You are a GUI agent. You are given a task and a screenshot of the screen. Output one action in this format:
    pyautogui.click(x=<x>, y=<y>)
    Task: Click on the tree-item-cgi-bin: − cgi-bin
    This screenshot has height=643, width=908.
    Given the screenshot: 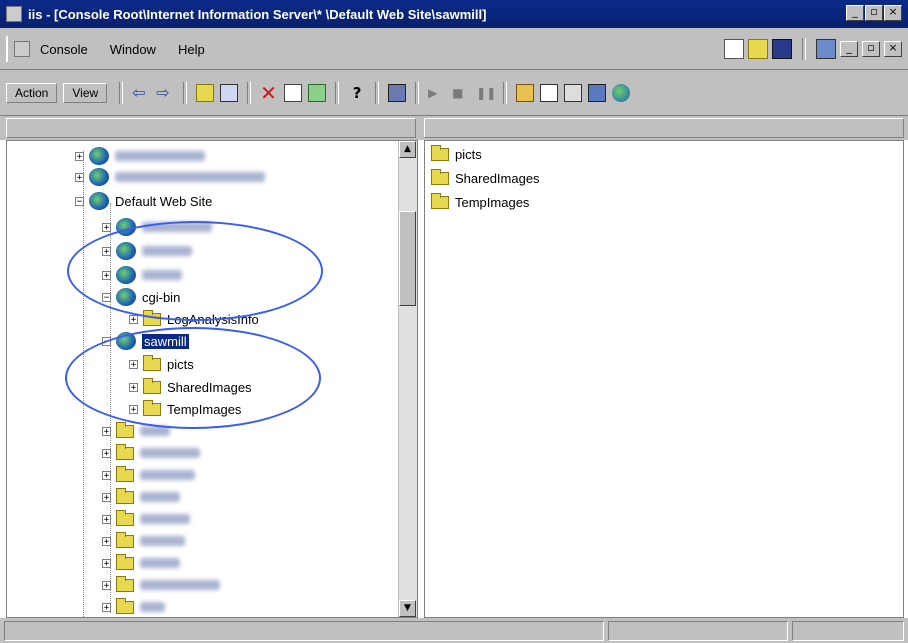 What is the action you would take?
    pyautogui.click(x=141, y=297)
    